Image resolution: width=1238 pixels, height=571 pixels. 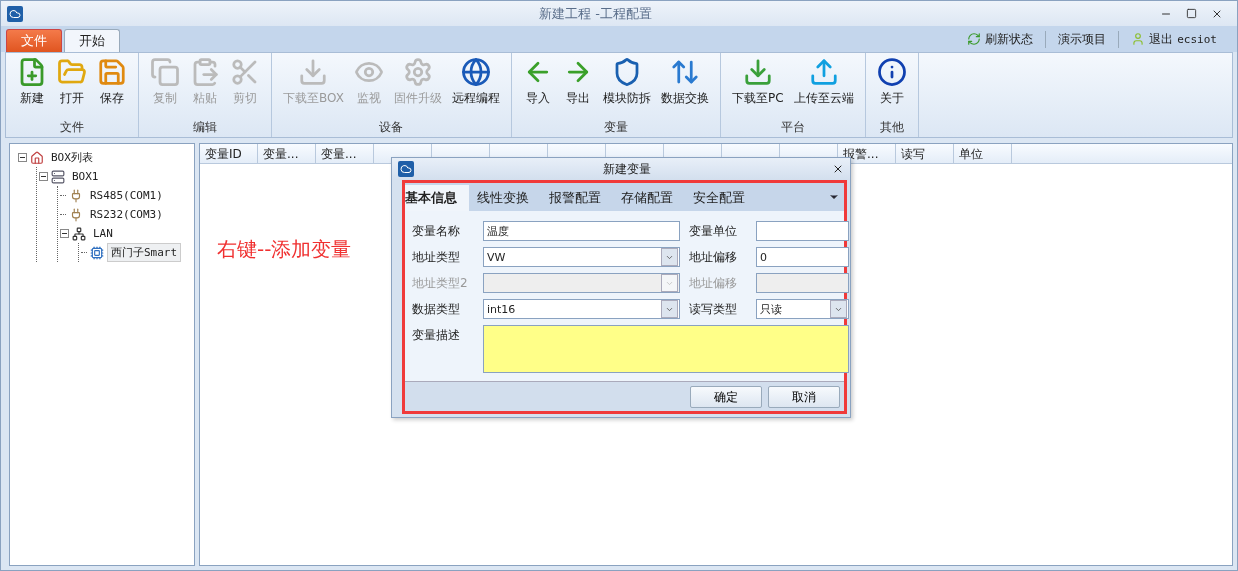 What do you see at coordinates (802, 257) in the screenshot?
I see `input-field: 0` at bounding box center [802, 257].